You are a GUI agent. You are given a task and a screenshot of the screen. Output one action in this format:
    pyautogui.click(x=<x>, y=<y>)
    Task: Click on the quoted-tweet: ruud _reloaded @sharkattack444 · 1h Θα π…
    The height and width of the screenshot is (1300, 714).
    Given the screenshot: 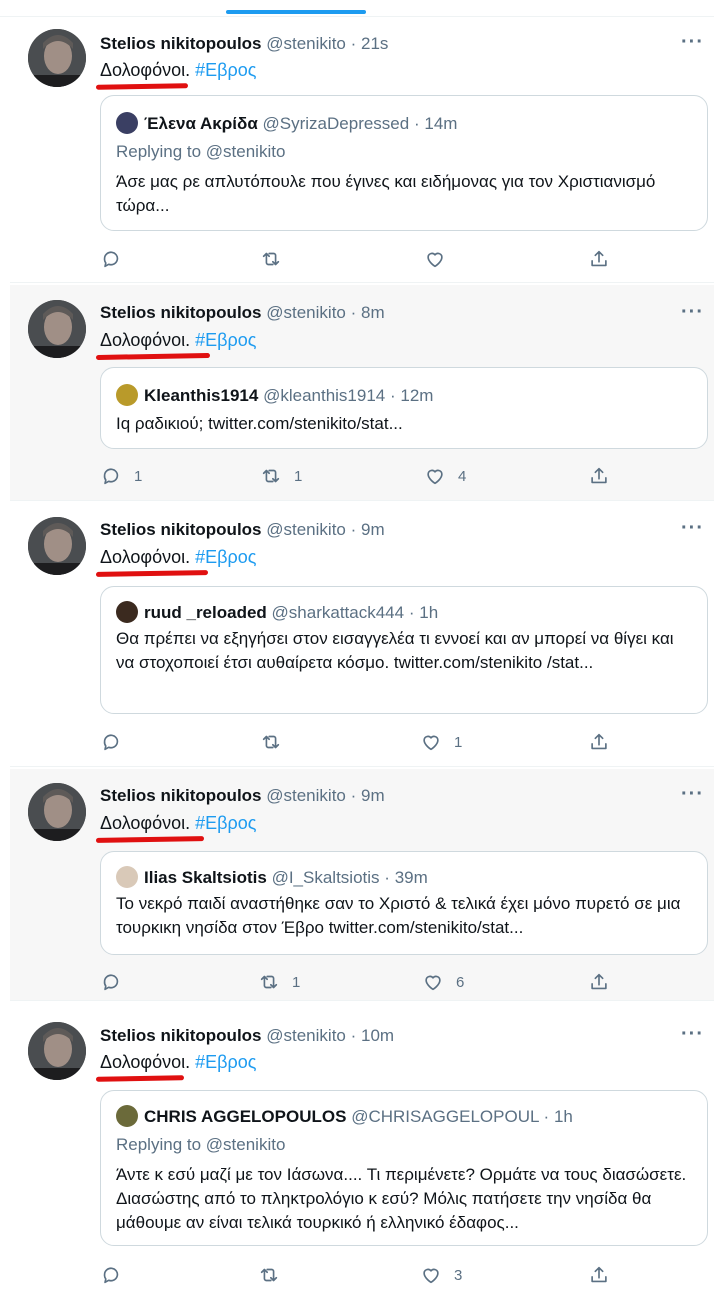 What is the action you would take?
    pyautogui.click(x=404, y=650)
    